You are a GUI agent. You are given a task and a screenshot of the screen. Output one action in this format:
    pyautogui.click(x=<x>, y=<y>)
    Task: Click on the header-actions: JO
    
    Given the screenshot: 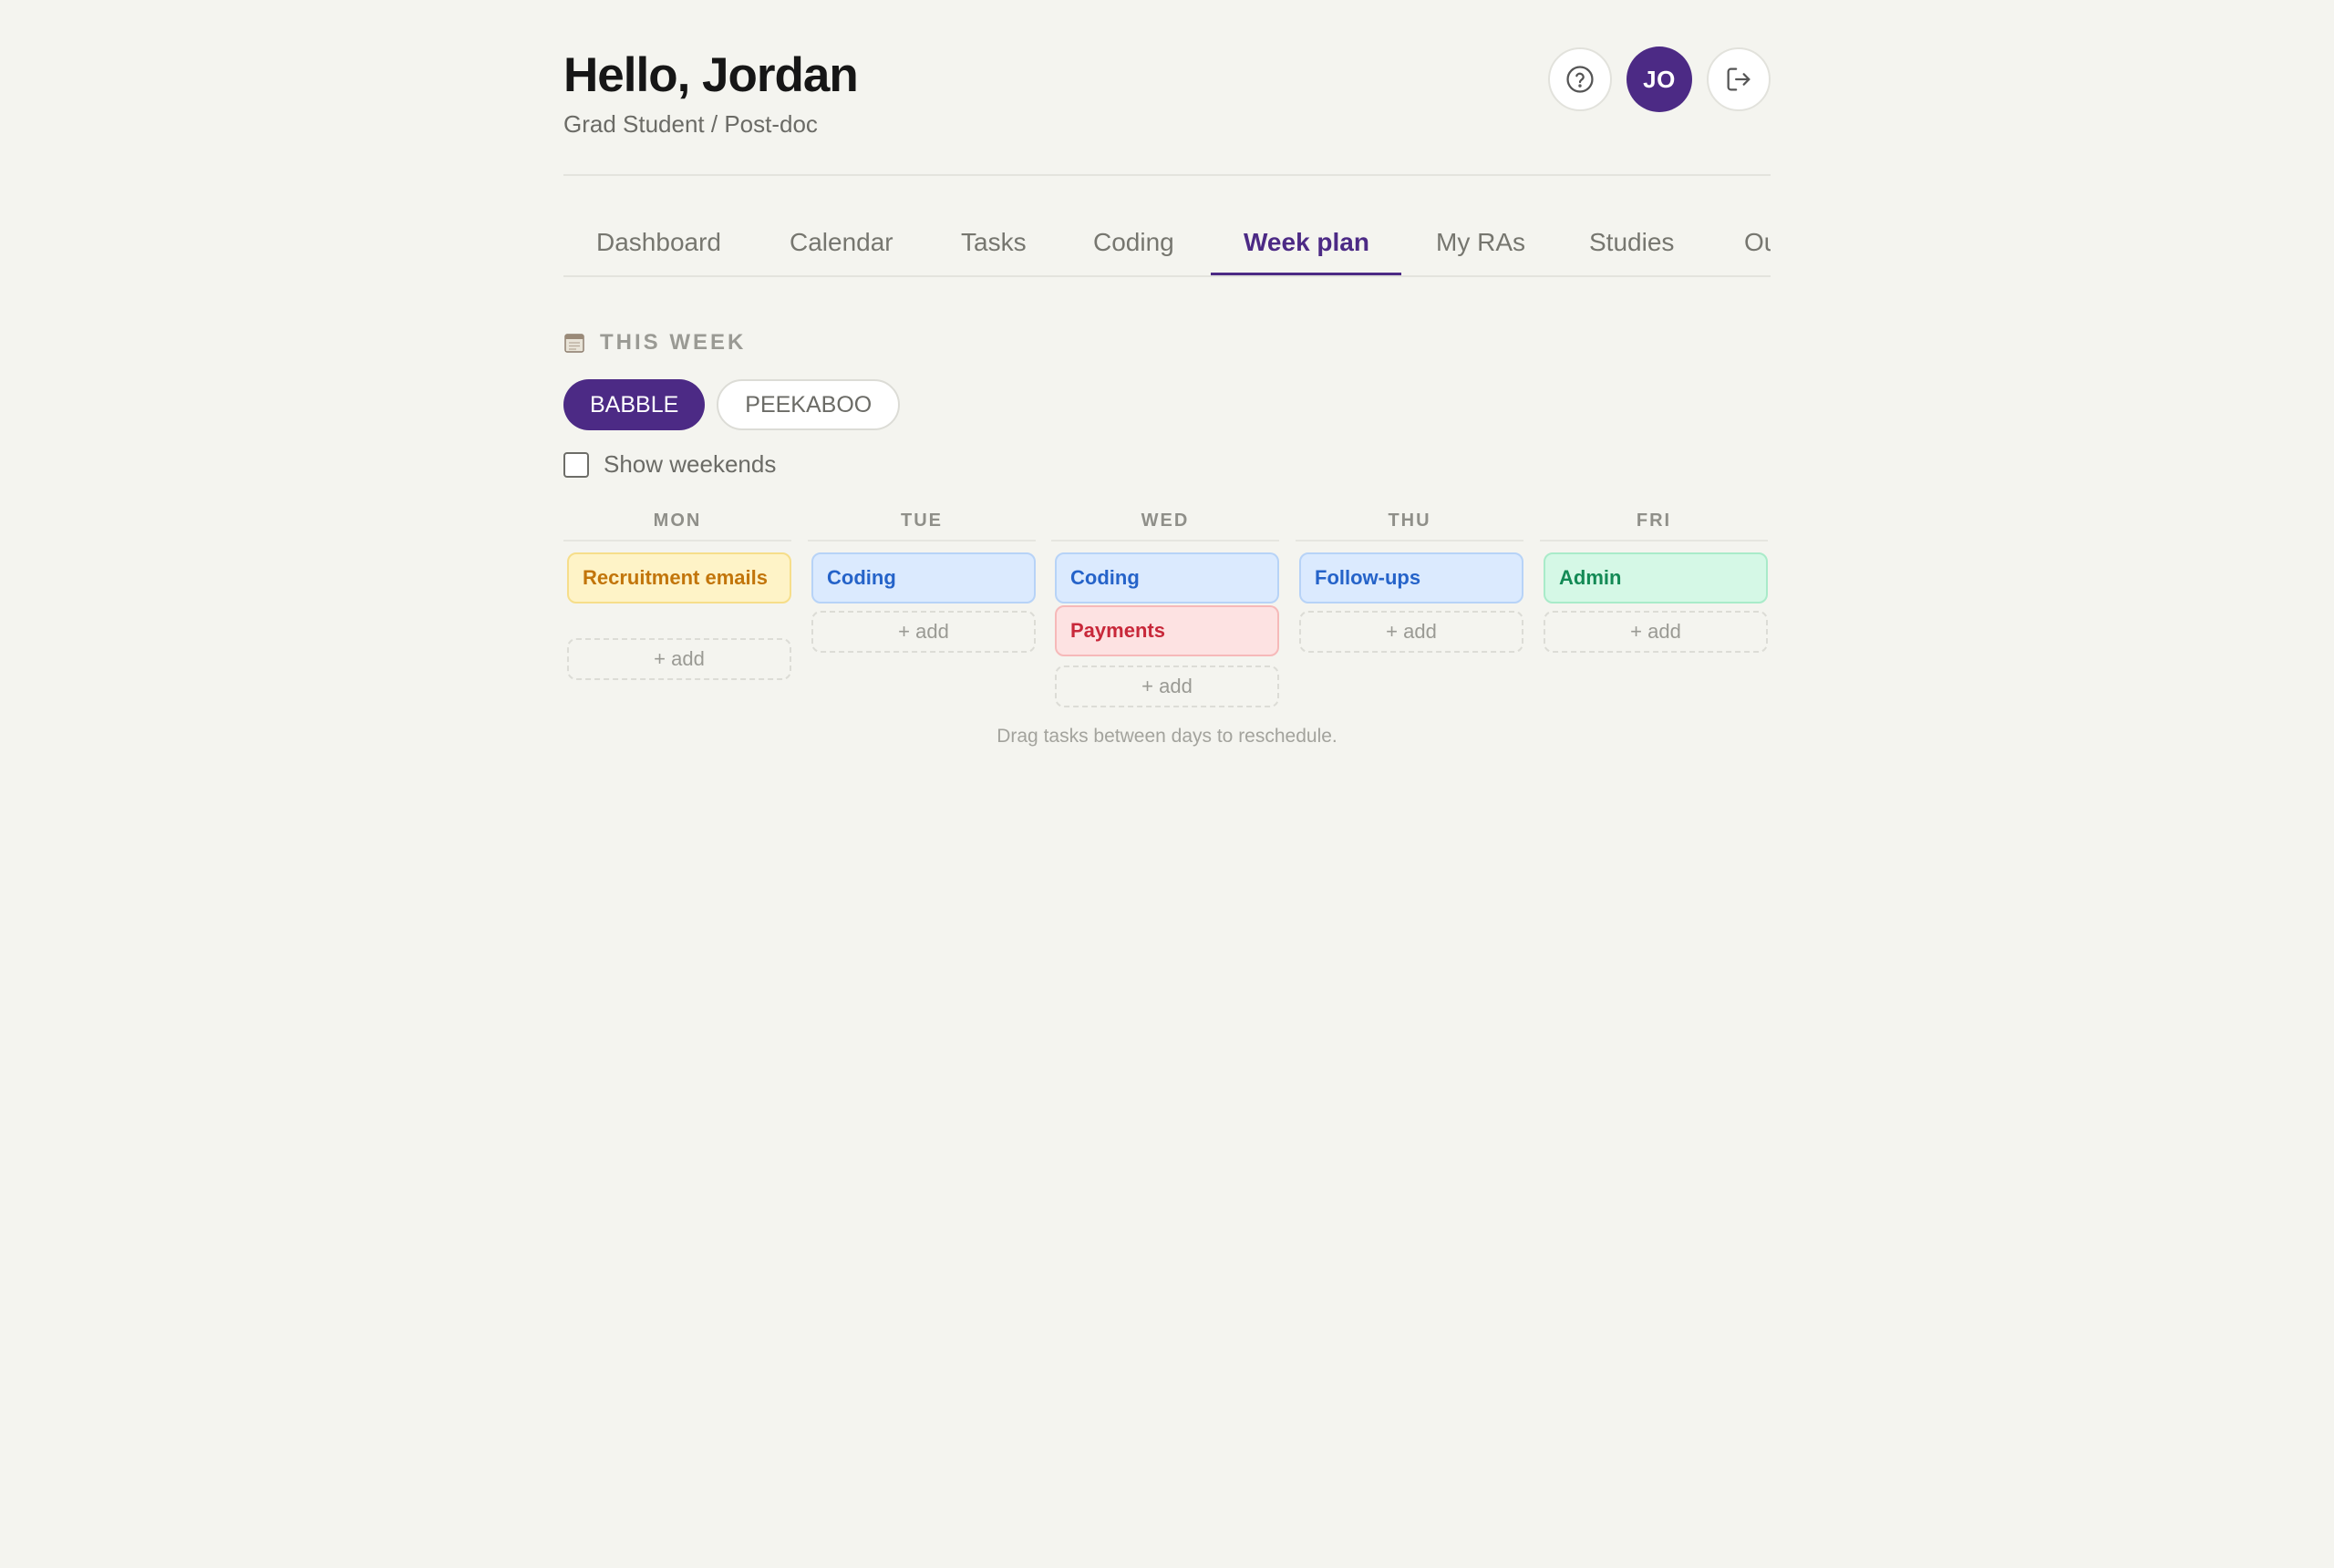 What is the action you would take?
    pyautogui.click(x=1660, y=79)
    